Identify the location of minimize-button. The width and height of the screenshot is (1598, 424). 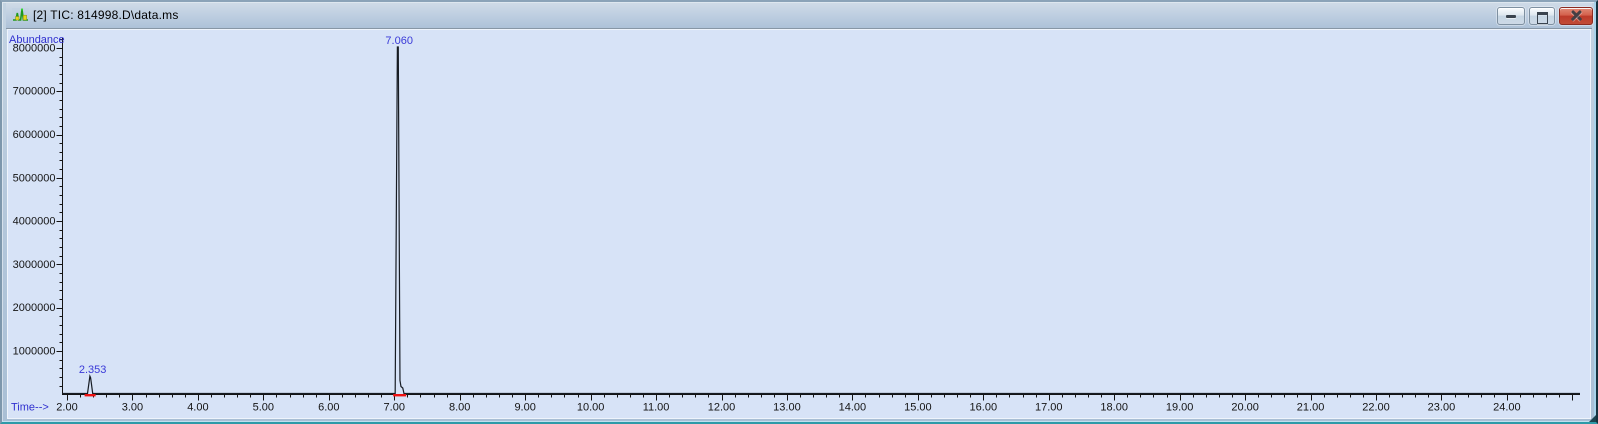
(1511, 16).